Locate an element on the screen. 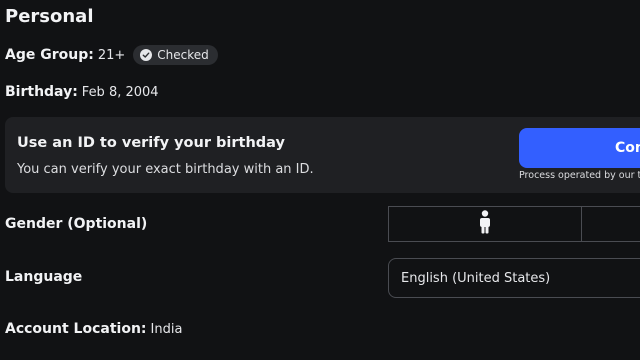 The width and height of the screenshot is (640, 360). checked-badge-label: Checked is located at coordinates (183, 55).